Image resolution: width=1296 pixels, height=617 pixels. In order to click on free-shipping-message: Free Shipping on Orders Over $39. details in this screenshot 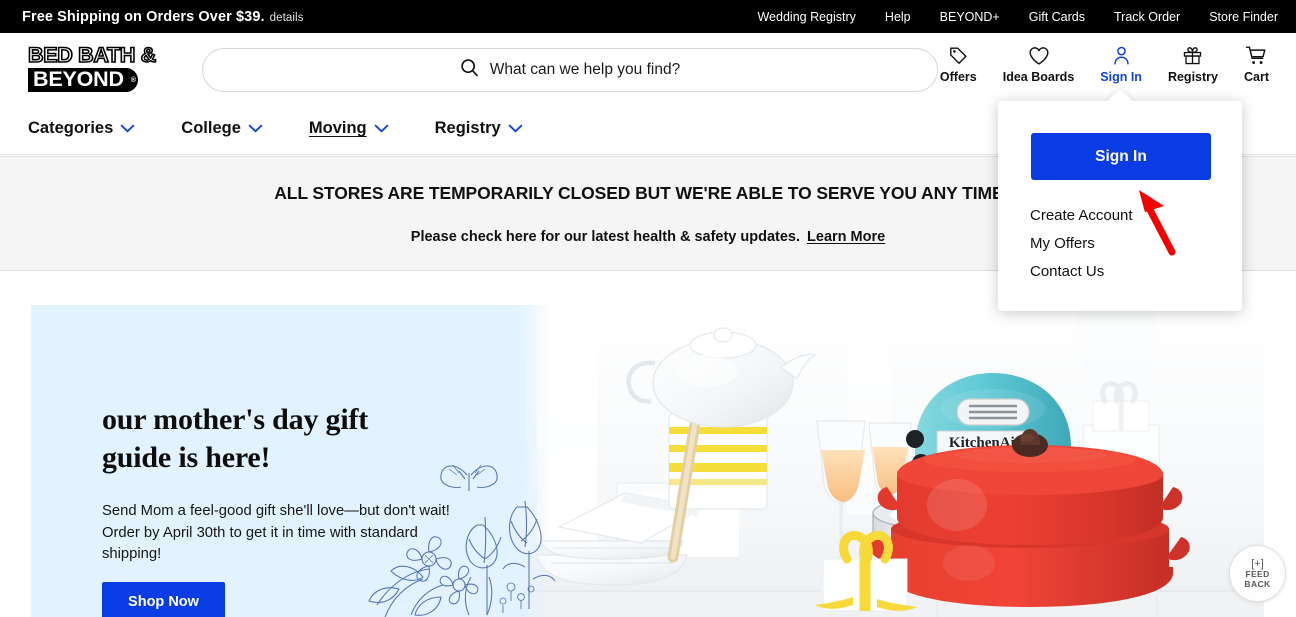, I will do `click(163, 17)`.